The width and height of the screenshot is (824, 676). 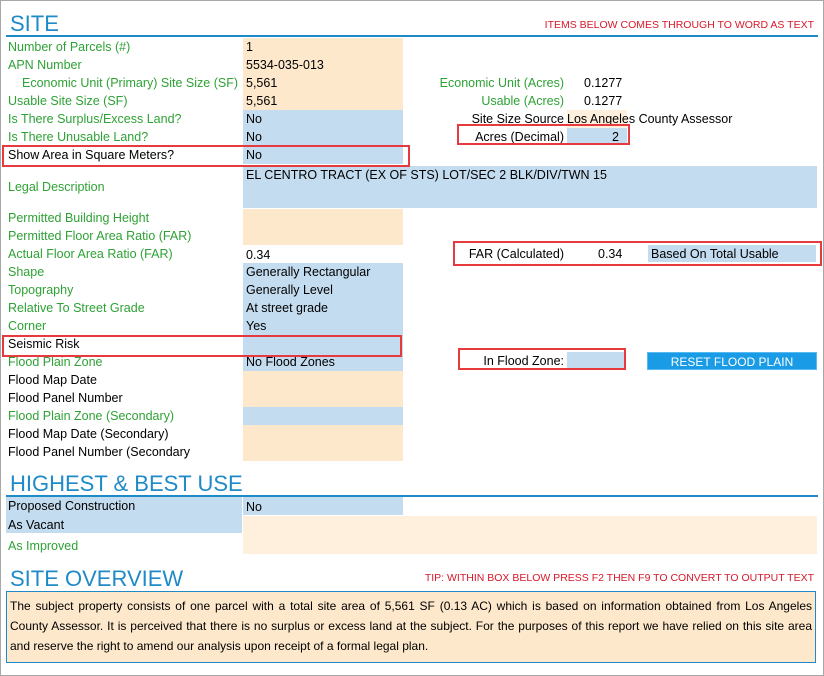 I want to click on value-usable-site-size: 5,561, so click(x=261, y=101).